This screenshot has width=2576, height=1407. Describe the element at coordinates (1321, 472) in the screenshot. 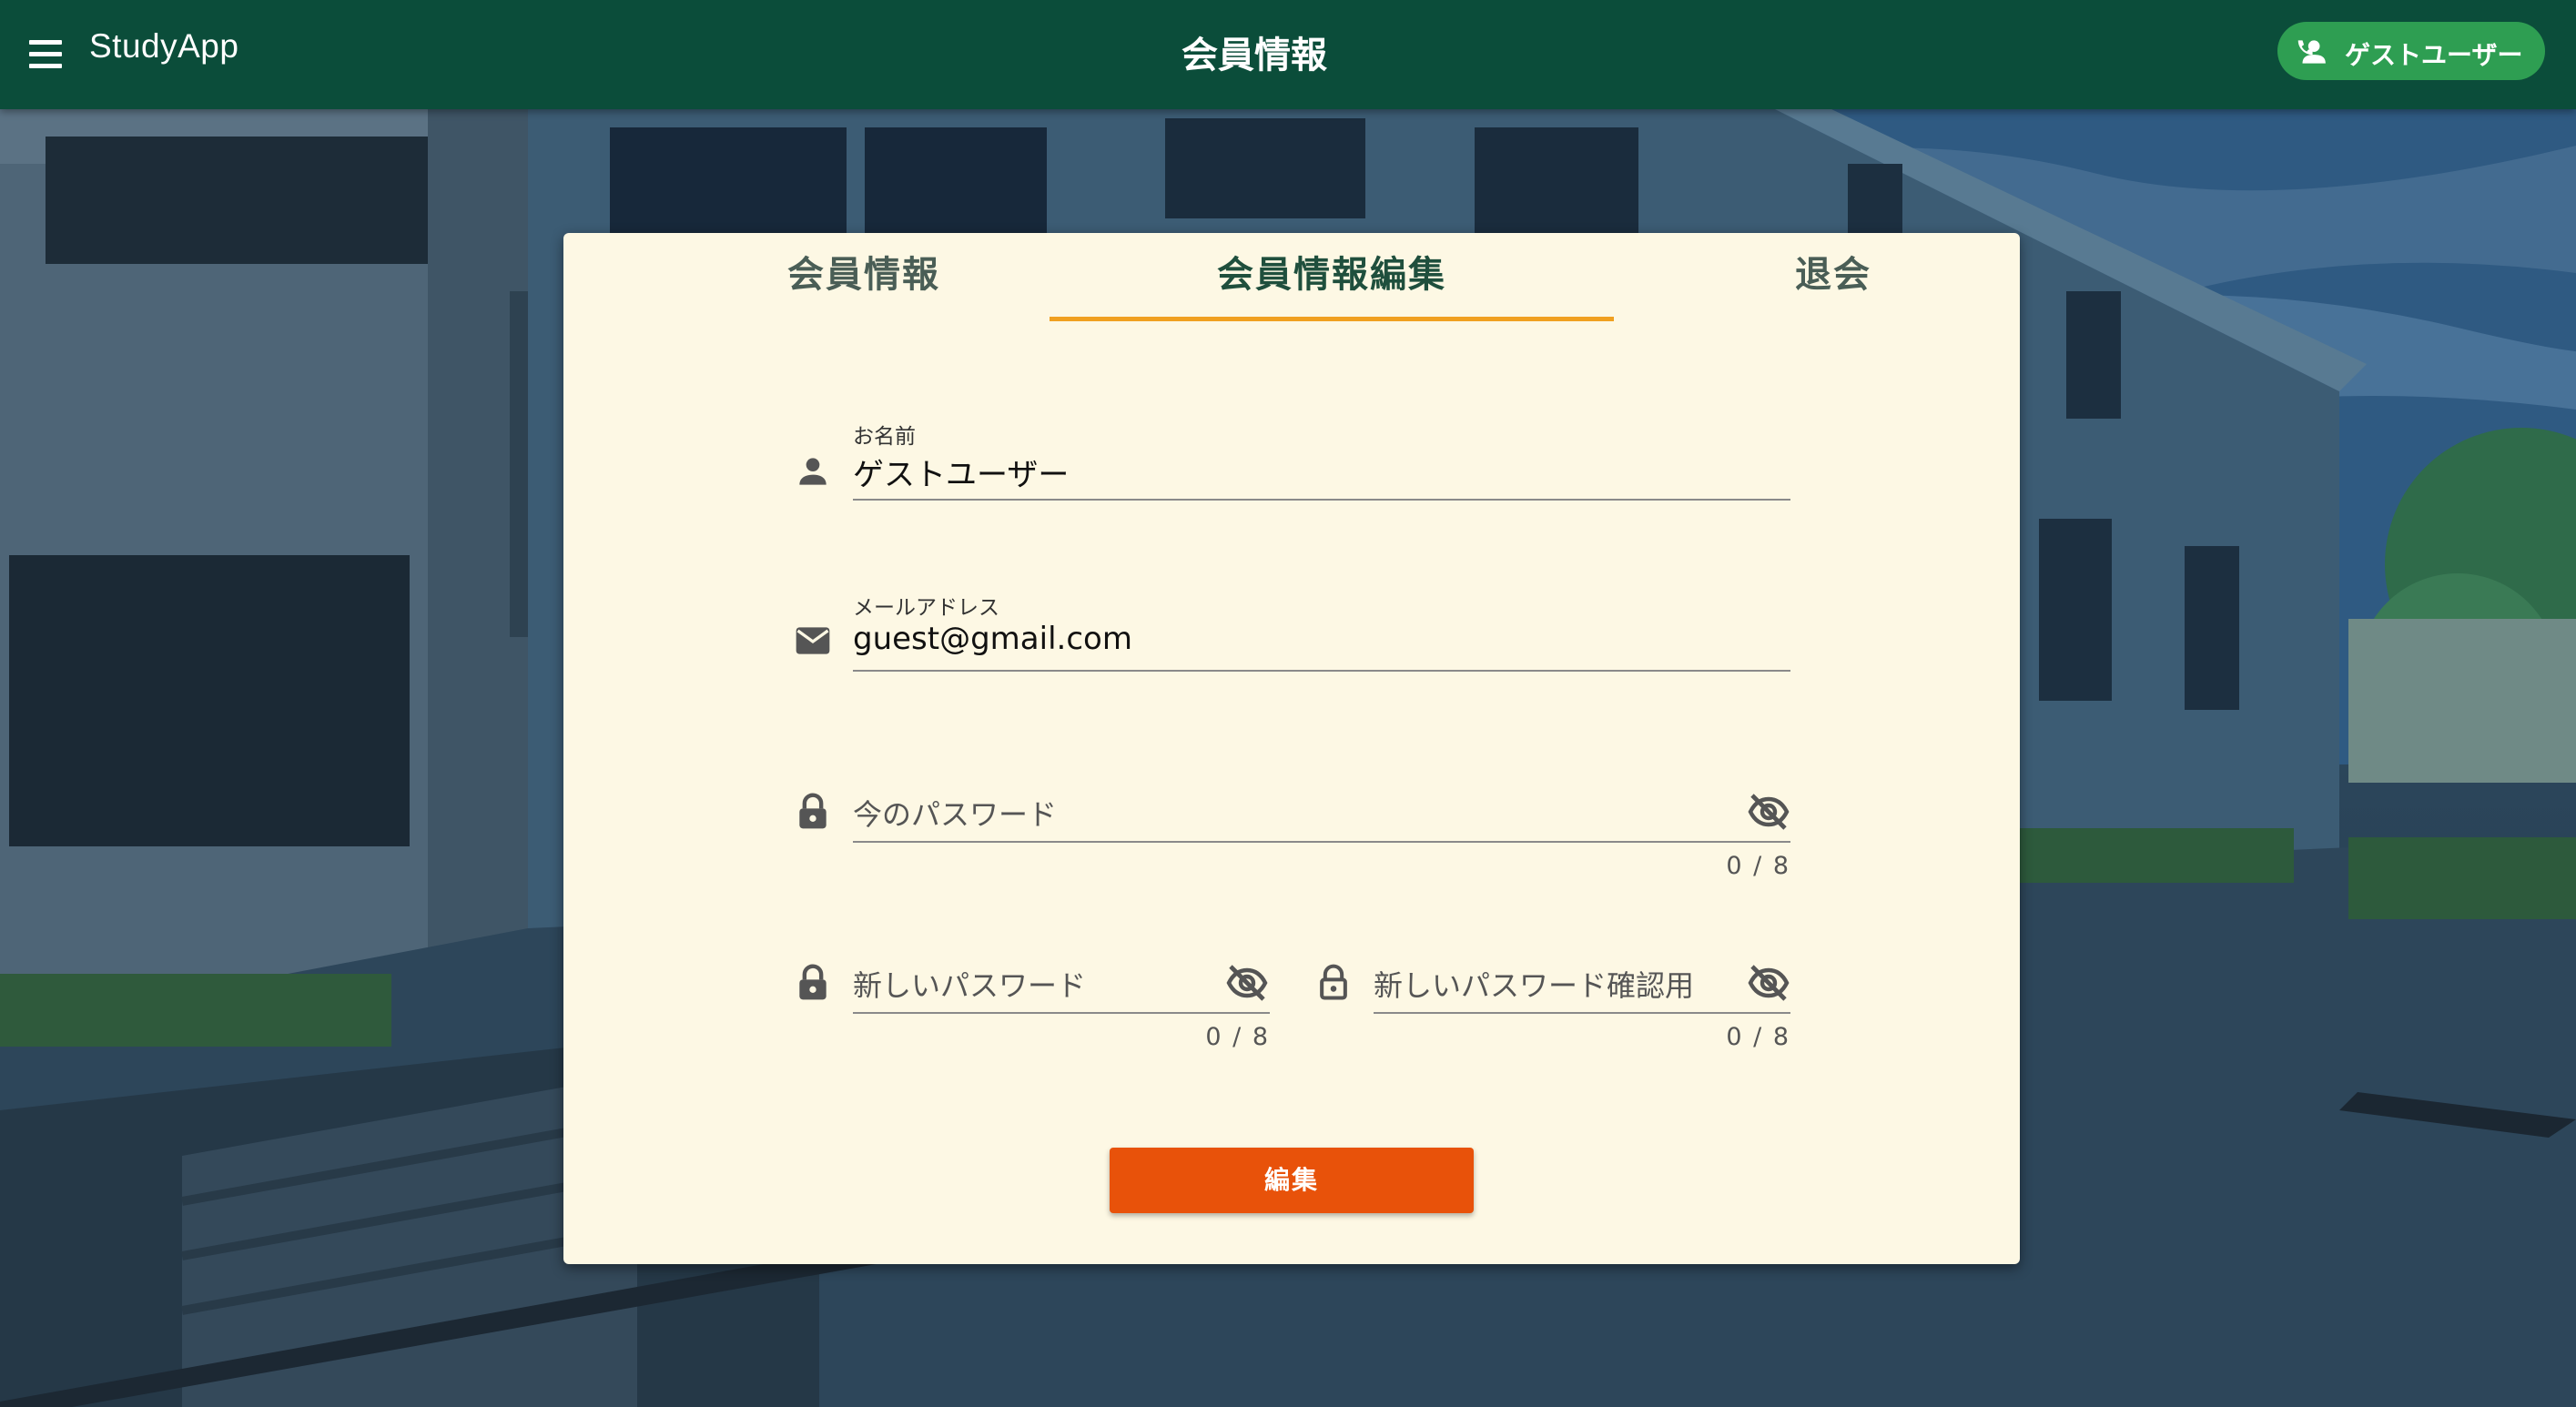

I see `name-input: ゲストユーザー` at that location.